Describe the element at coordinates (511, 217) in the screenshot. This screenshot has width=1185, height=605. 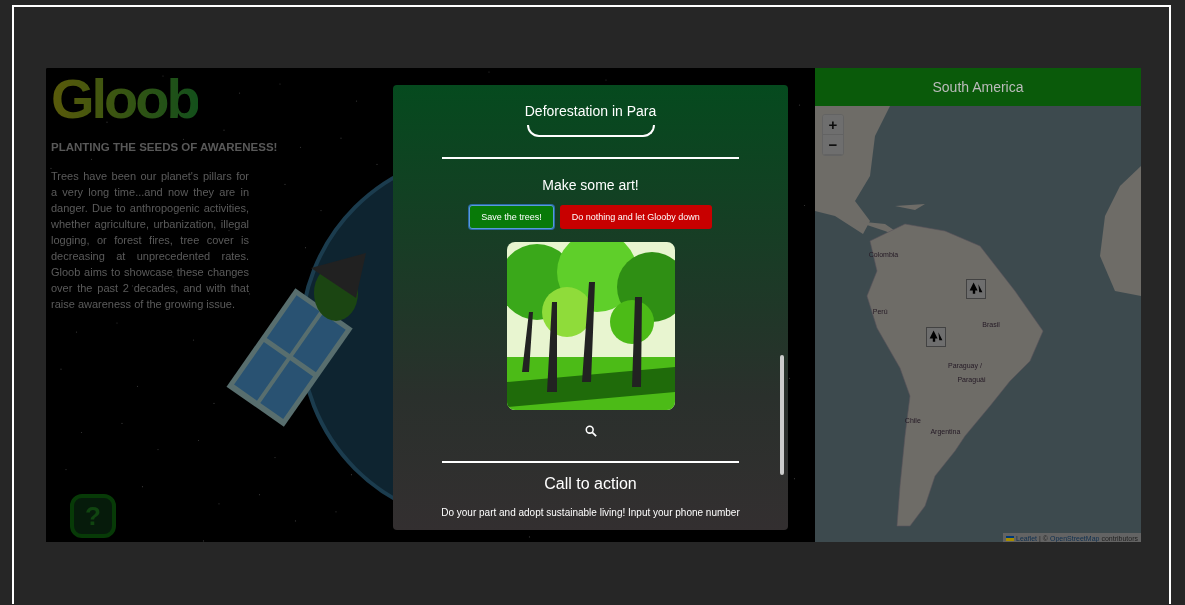
I see `save-trees-button: Save the trees!` at that location.